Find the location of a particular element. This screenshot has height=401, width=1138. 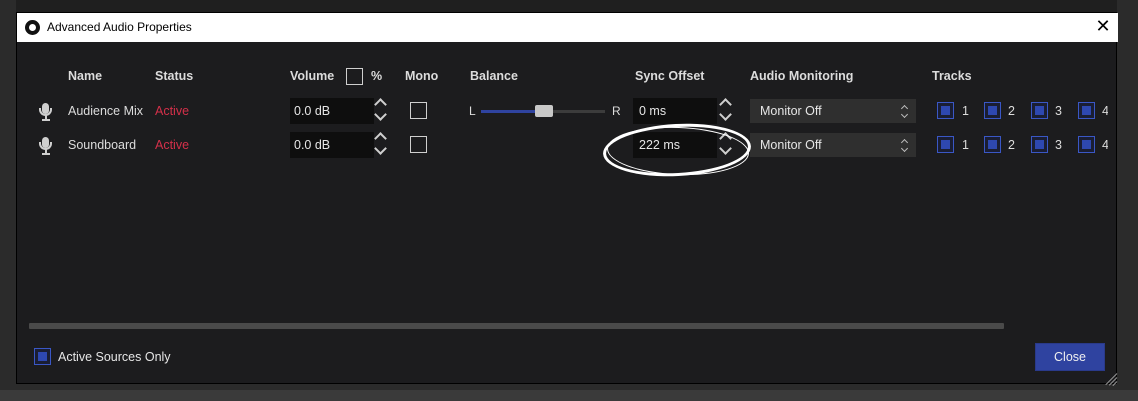

app-logo-icon is located at coordinates (32, 27).